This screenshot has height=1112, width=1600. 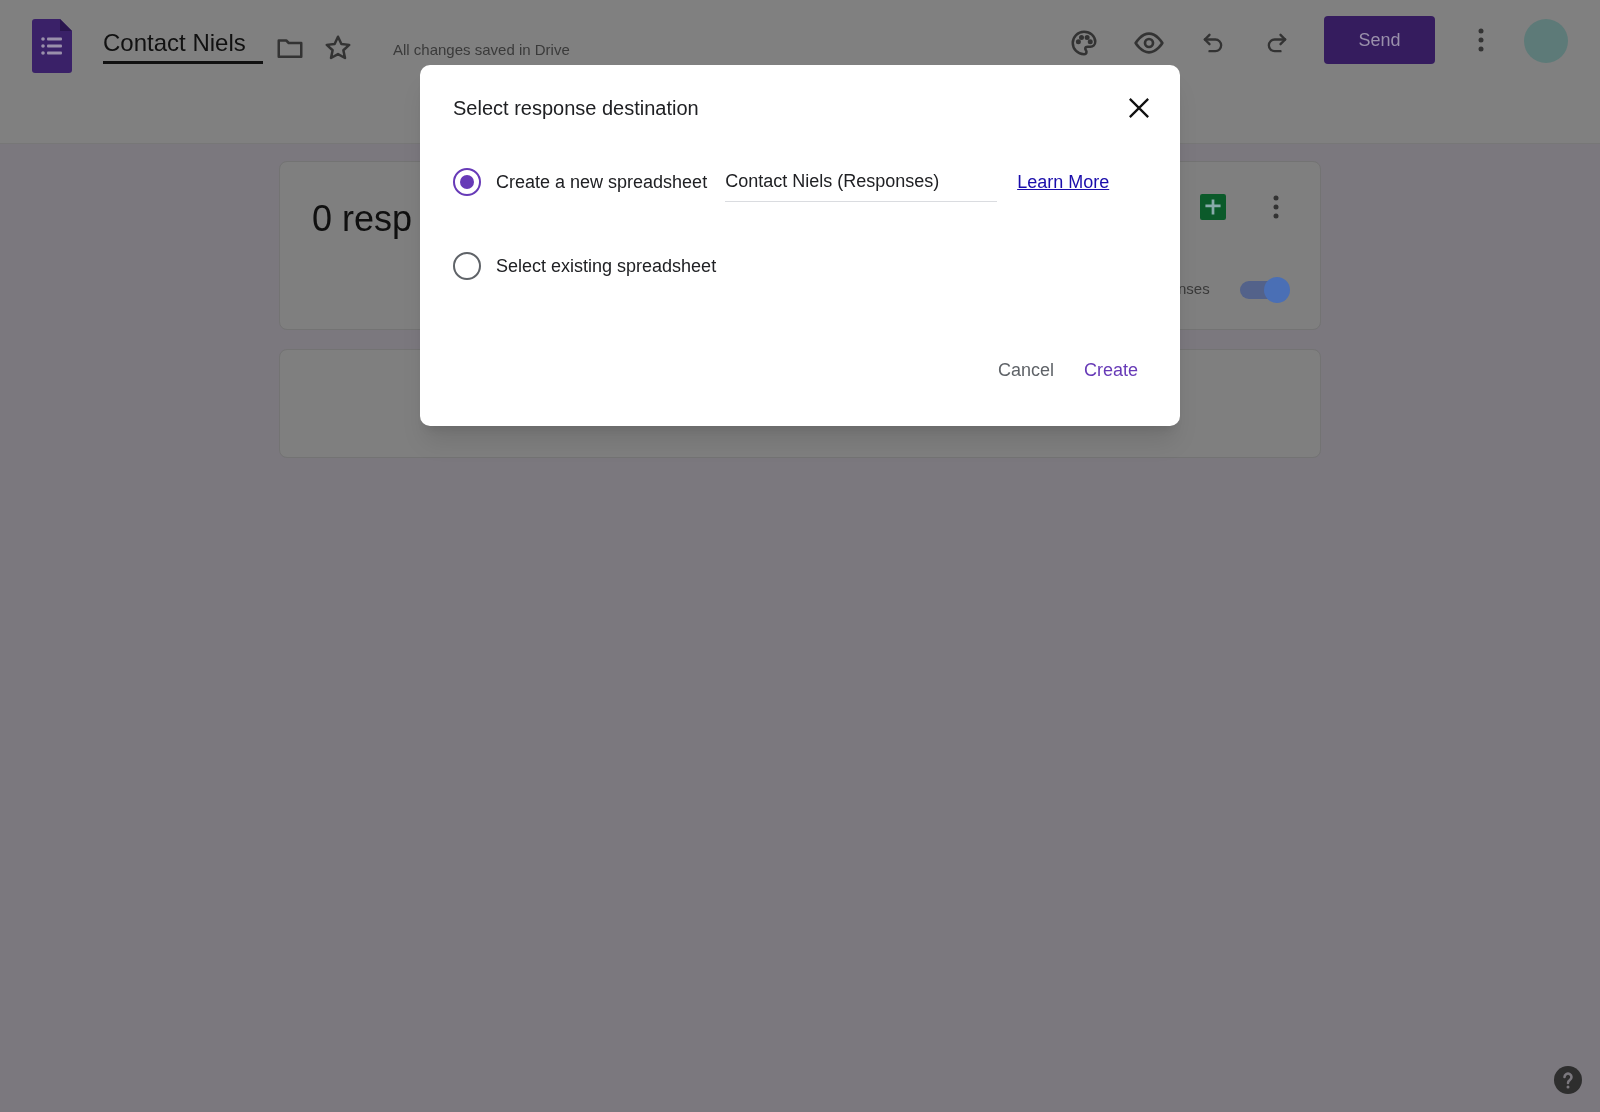 I want to click on response-count-text: 0 resp, so click(x=362, y=219).